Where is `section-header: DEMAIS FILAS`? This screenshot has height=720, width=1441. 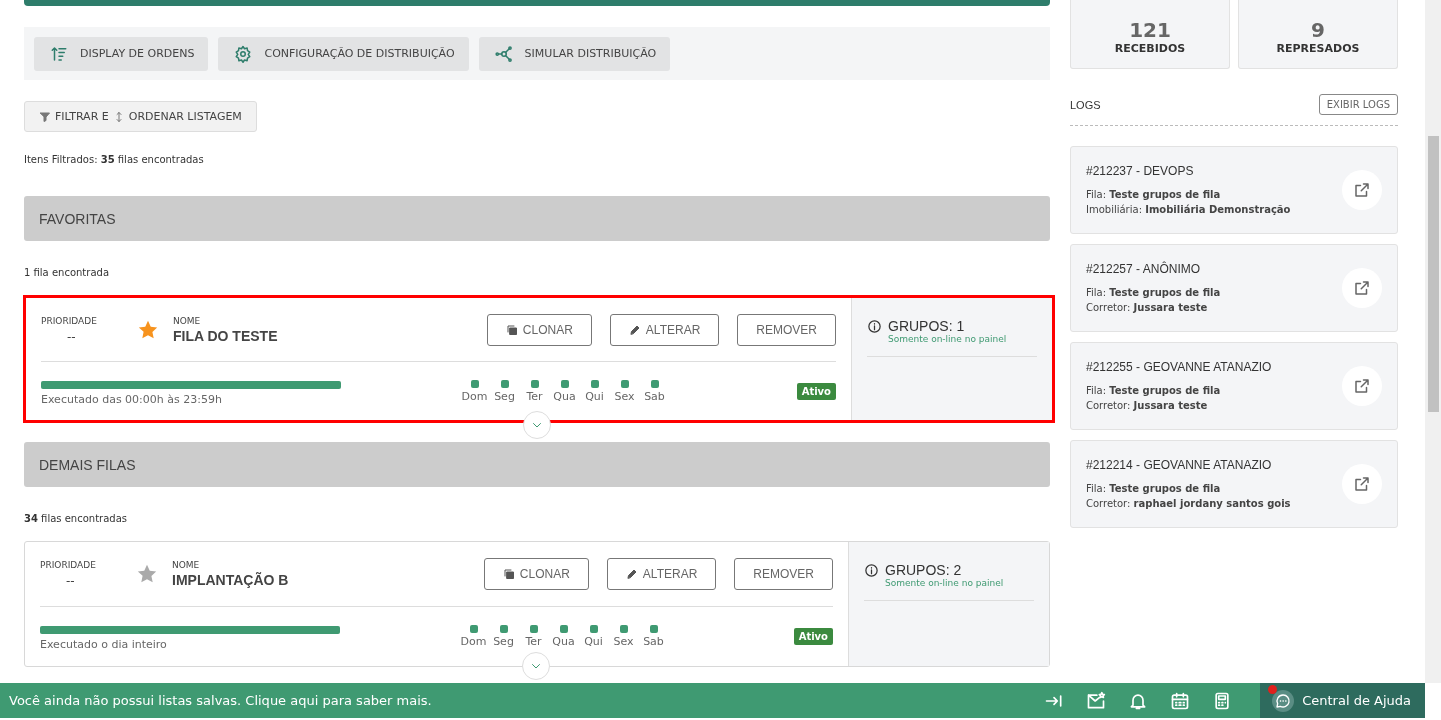 section-header: DEMAIS FILAS is located at coordinates (537, 464).